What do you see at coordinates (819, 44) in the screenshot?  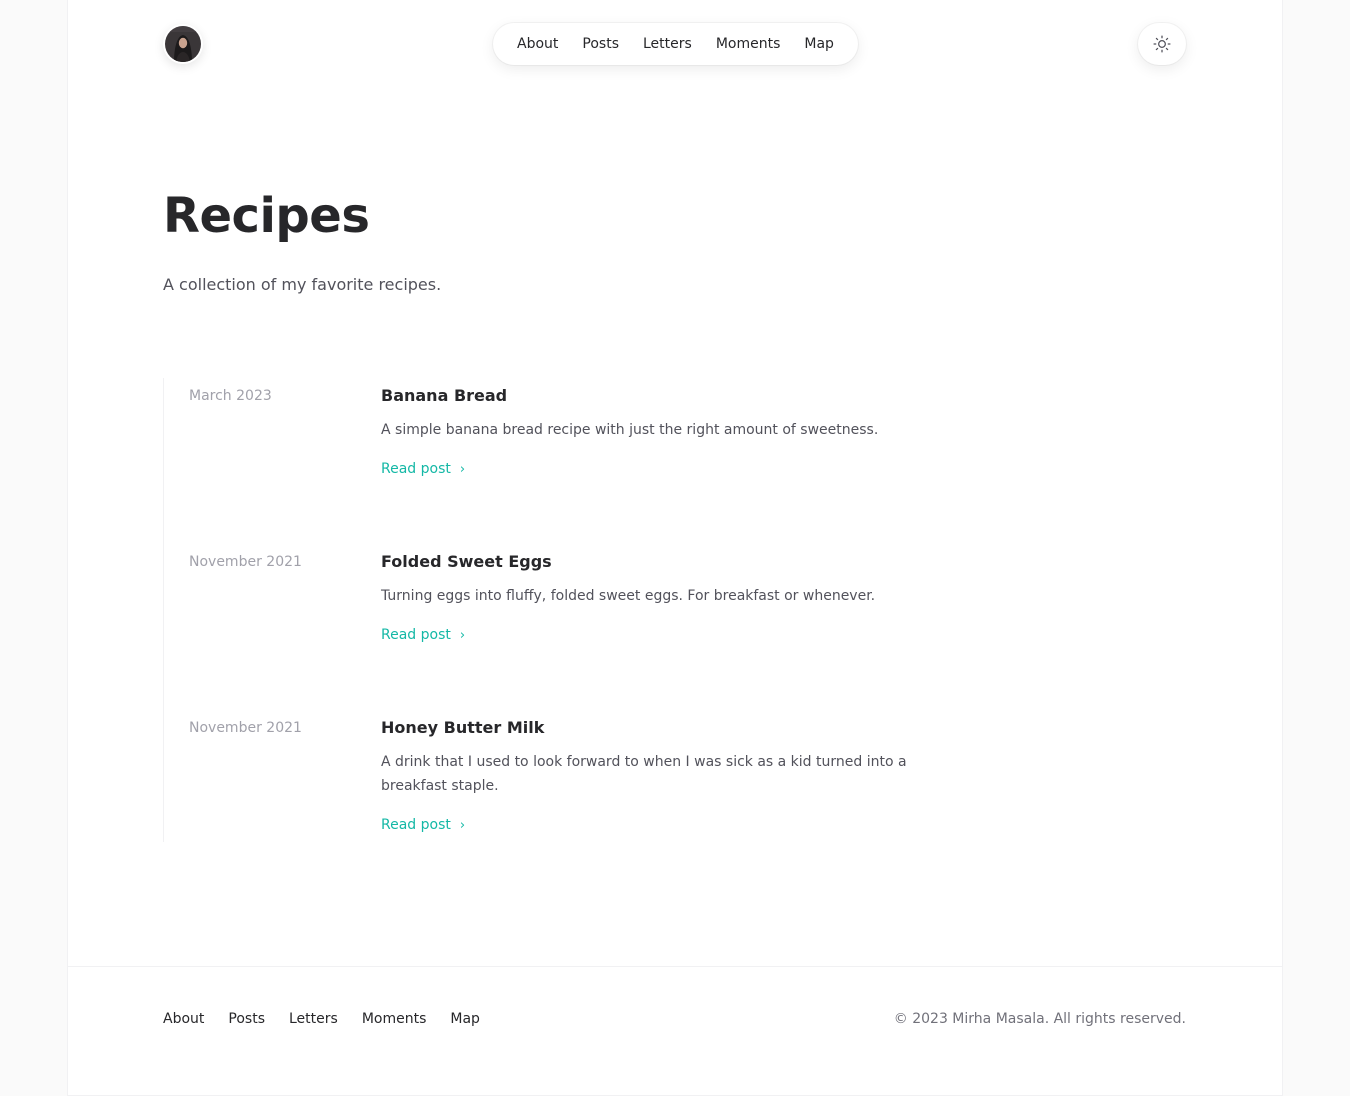 I see `nav-map: Map` at bounding box center [819, 44].